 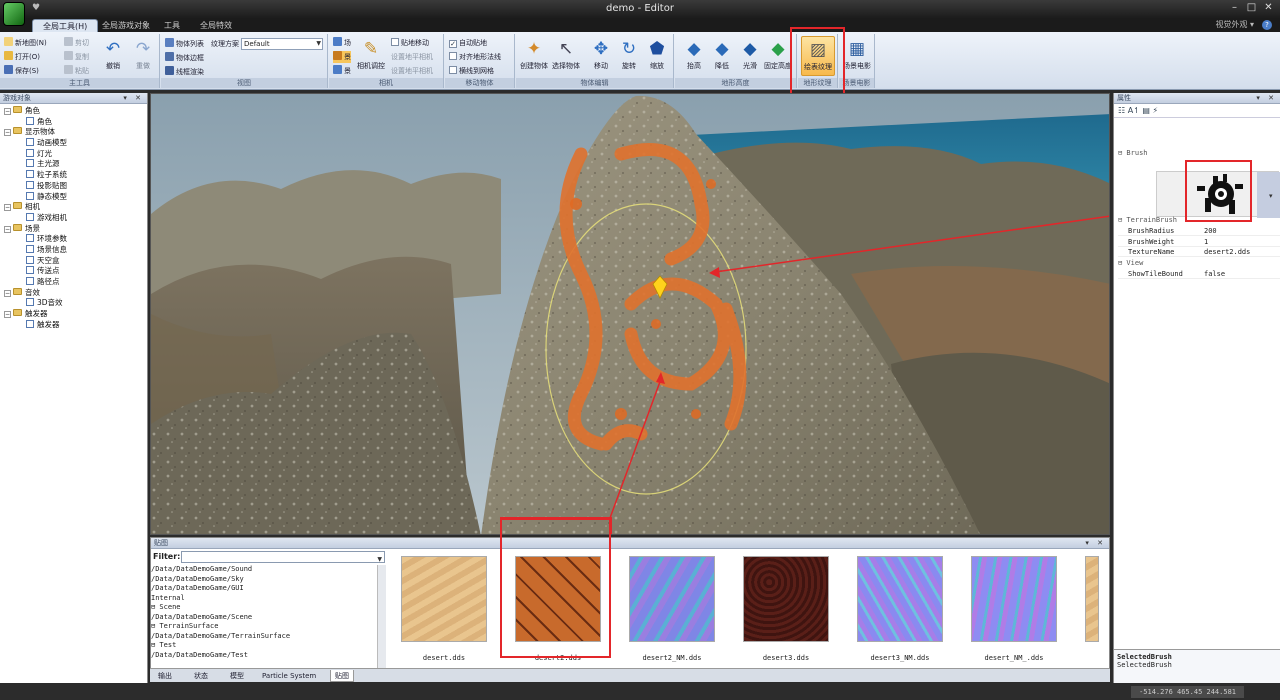 I want to click on category-terrain-brush: ⊟ TerrainBrush, so click(x=1147, y=220).